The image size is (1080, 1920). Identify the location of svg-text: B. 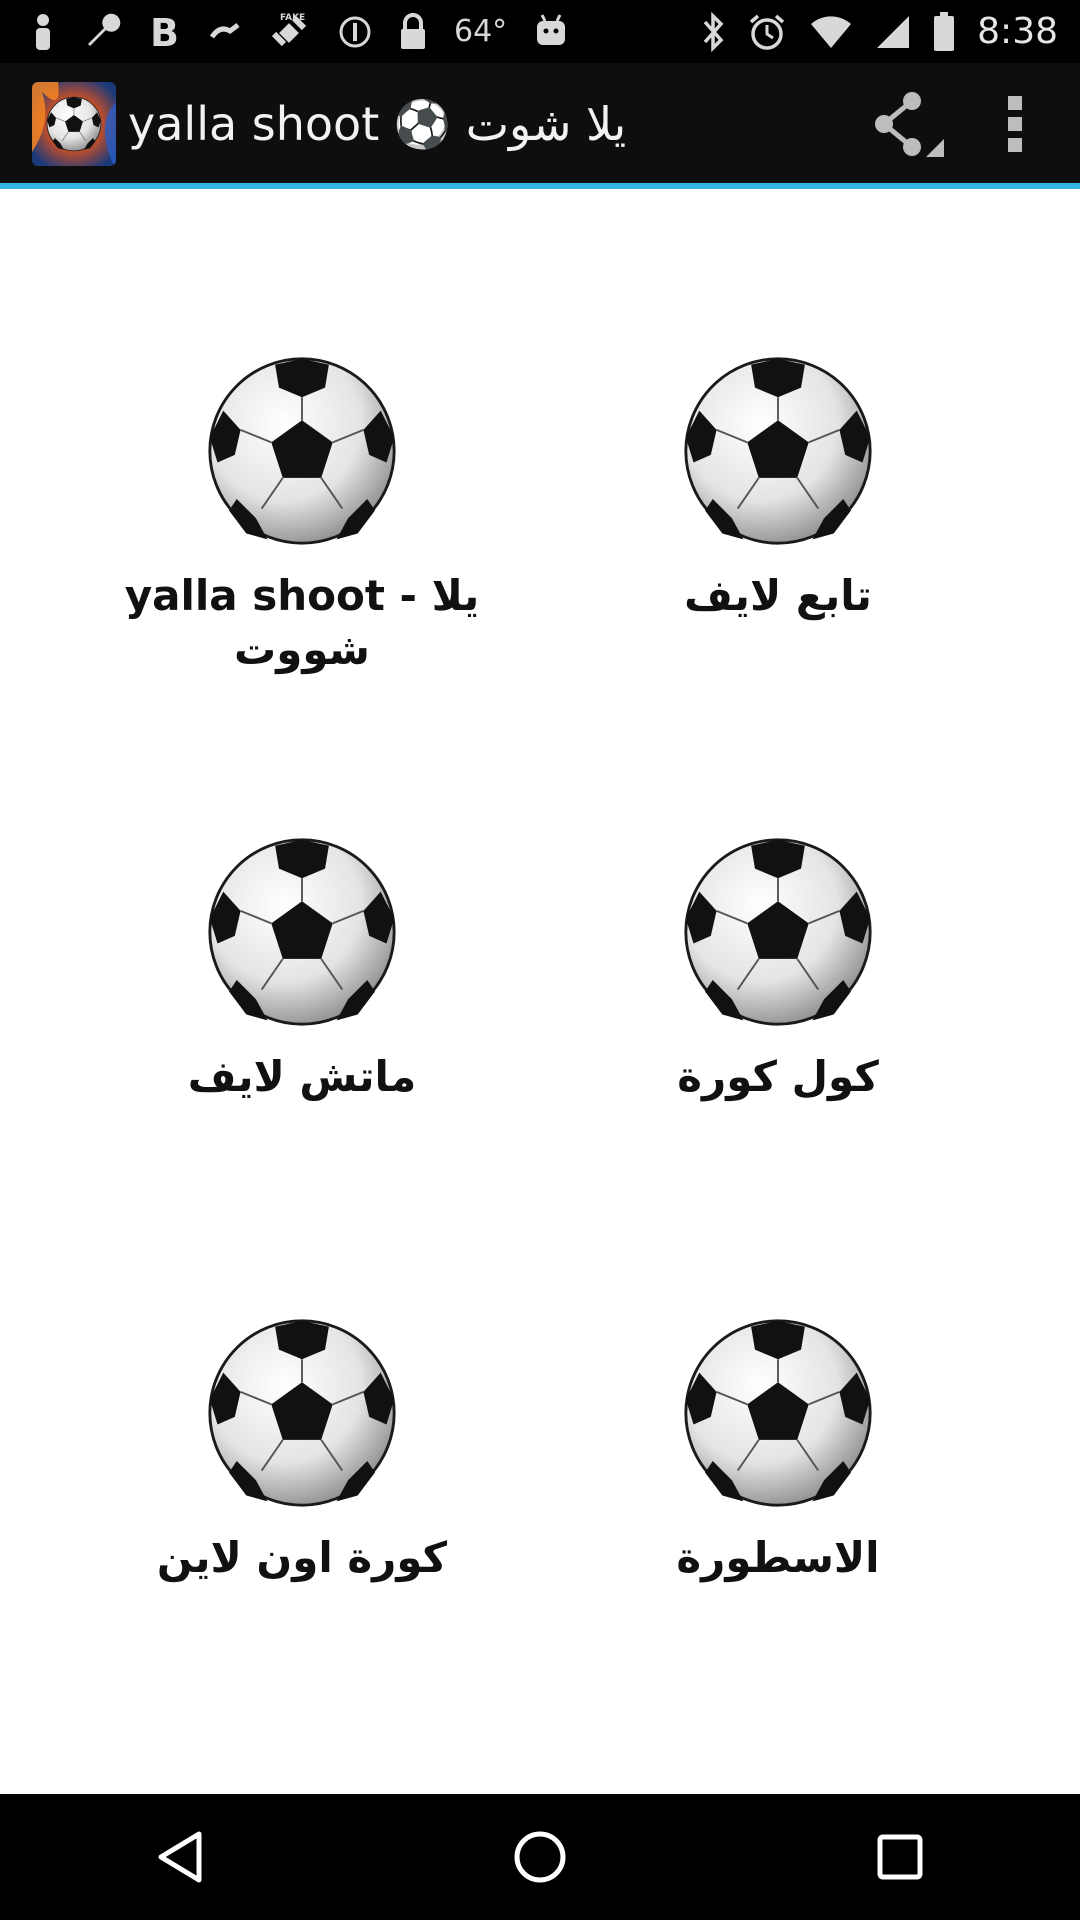
(164, 32).